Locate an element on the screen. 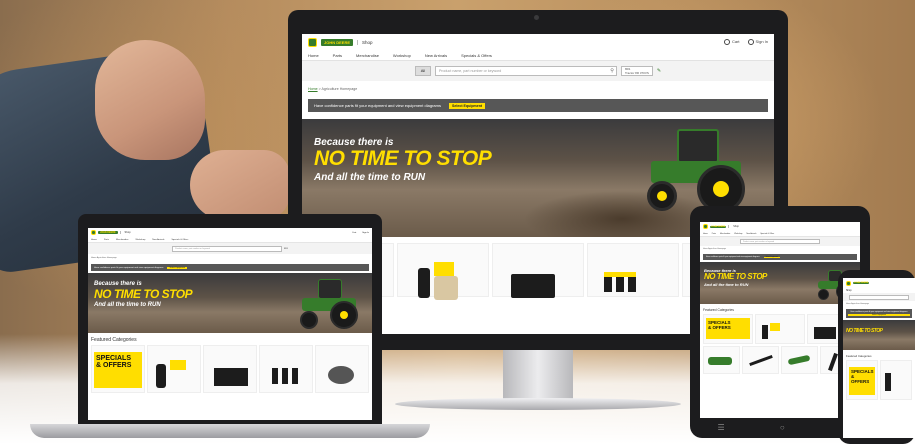 Image resolution: width=915 pixels, height=444 pixels. search-category-select: All is located at coordinates (422, 71).